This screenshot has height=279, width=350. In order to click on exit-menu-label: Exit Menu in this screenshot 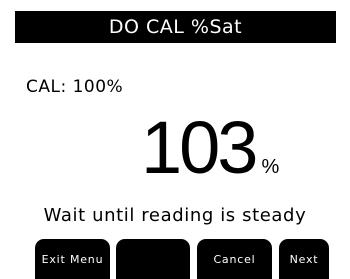, I will do `click(72, 259)`.